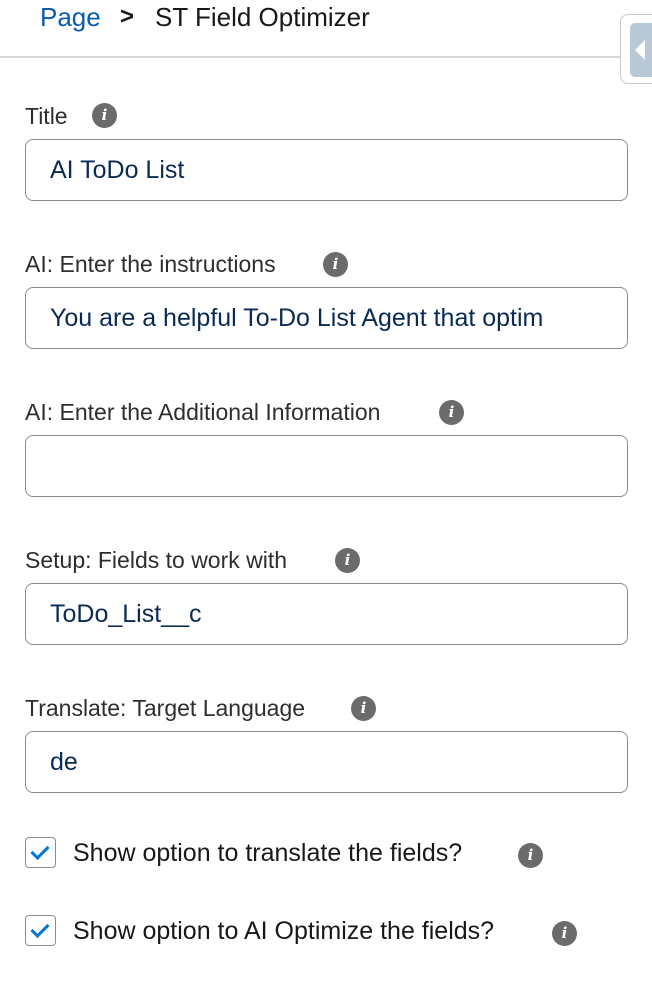  I want to click on instructions-input, so click(326, 318).